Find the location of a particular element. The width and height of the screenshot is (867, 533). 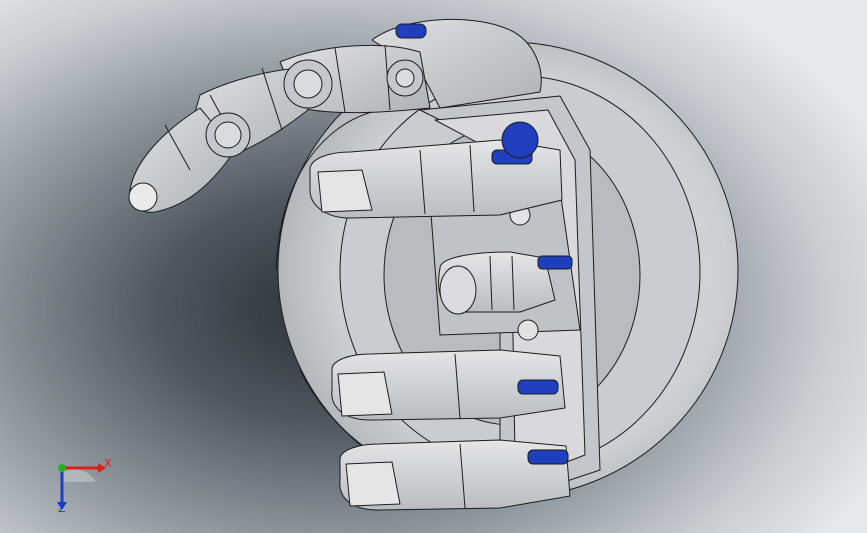

thumb-pin is located at coordinates (555, 262).